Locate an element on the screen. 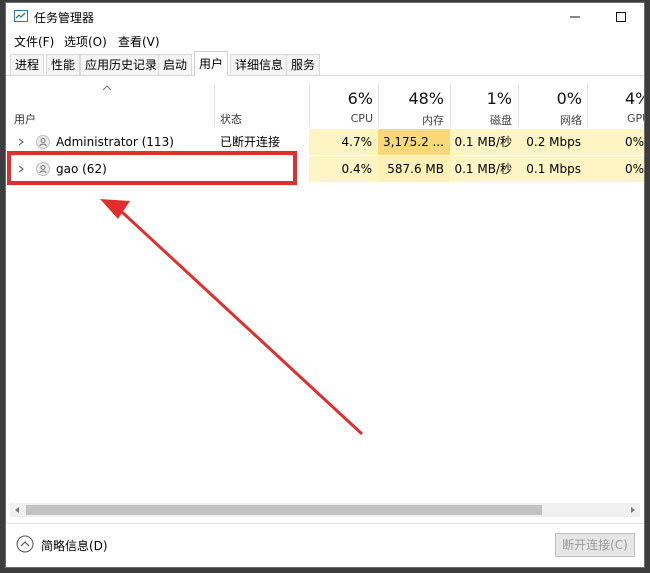 The width and height of the screenshot is (650, 573). cpu-cell: 4.7% is located at coordinates (343, 142).